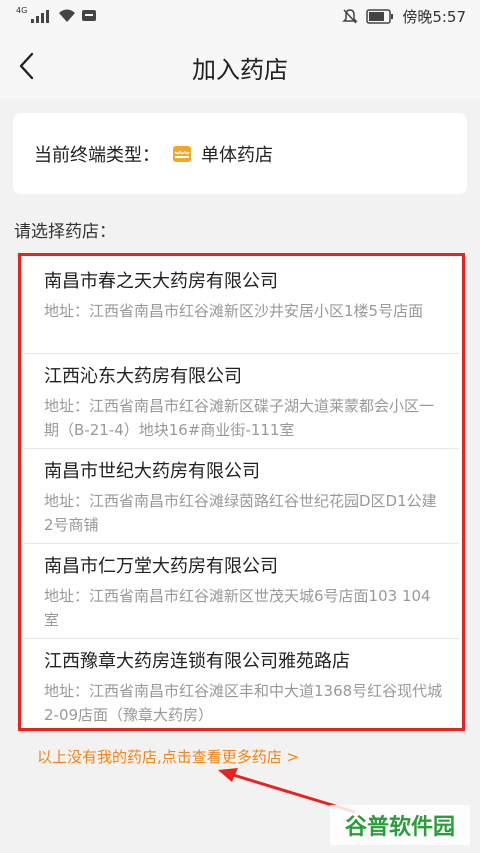  What do you see at coordinates (350, 16) in the screenshot?
I see `mute-icon` at bounding box center [350, 16].